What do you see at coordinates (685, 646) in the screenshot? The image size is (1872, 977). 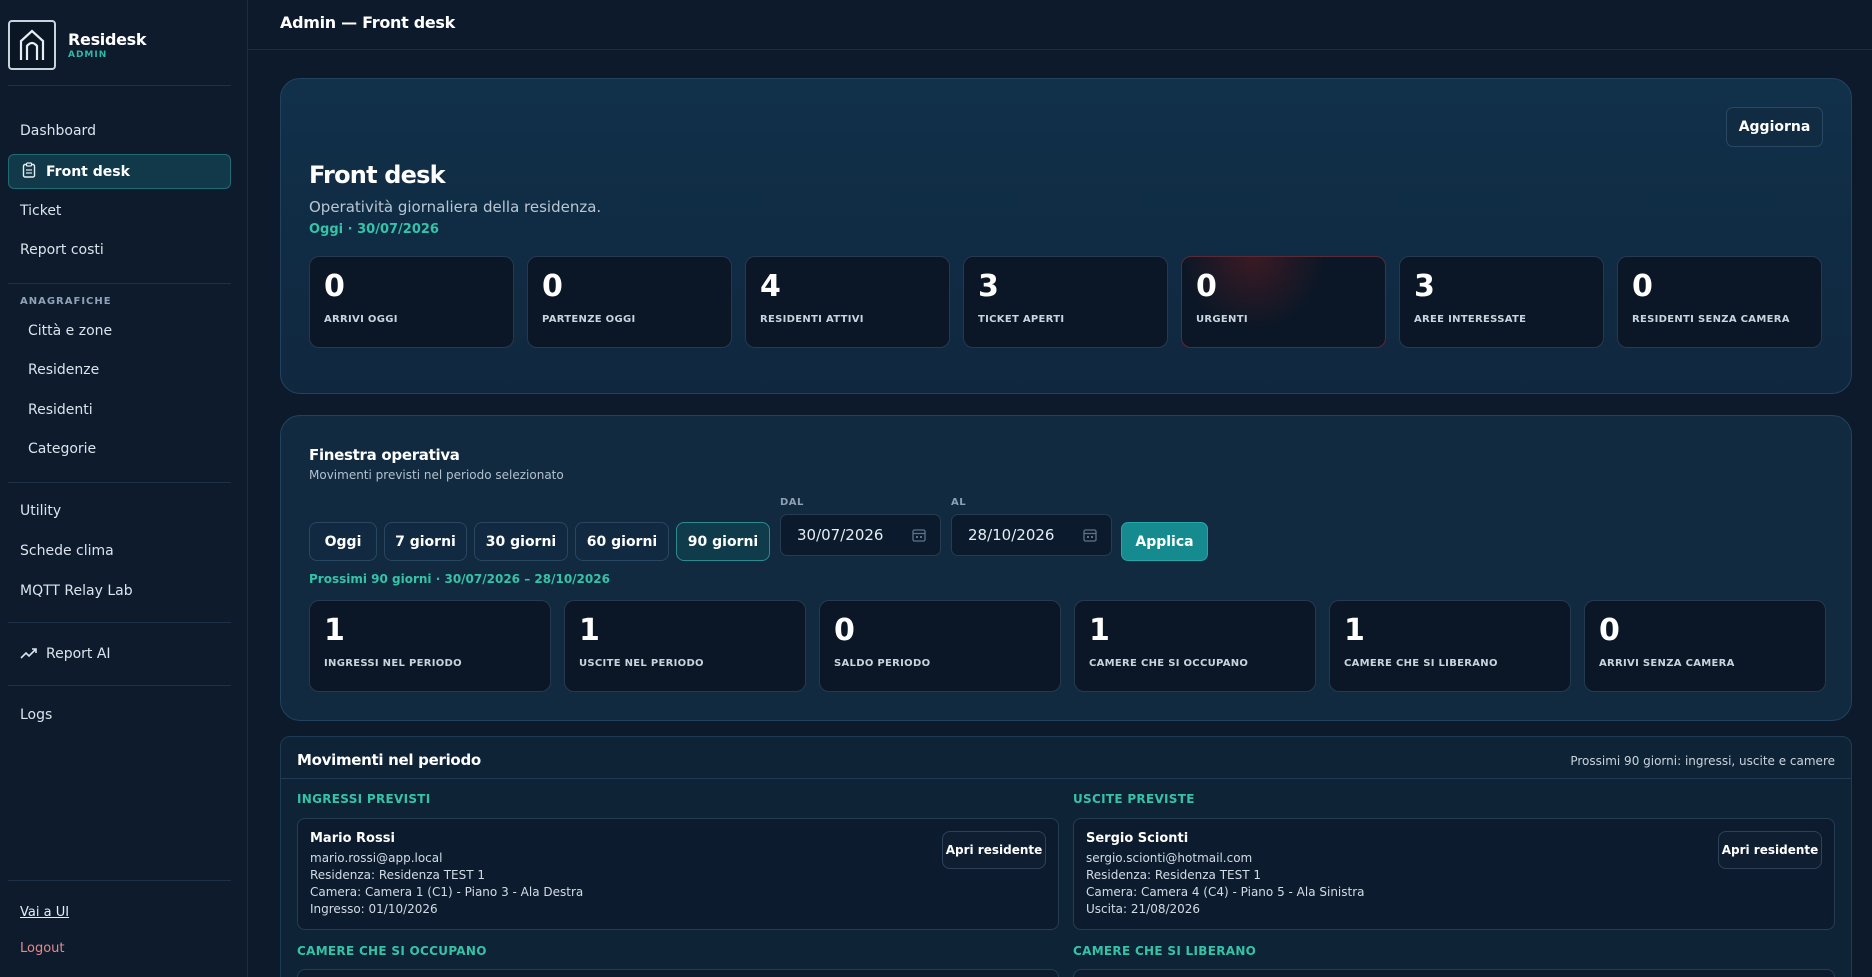 I see `stat-card-uscite: 1 USCITE NEL PERIODO` at bounding box center [685, 646].